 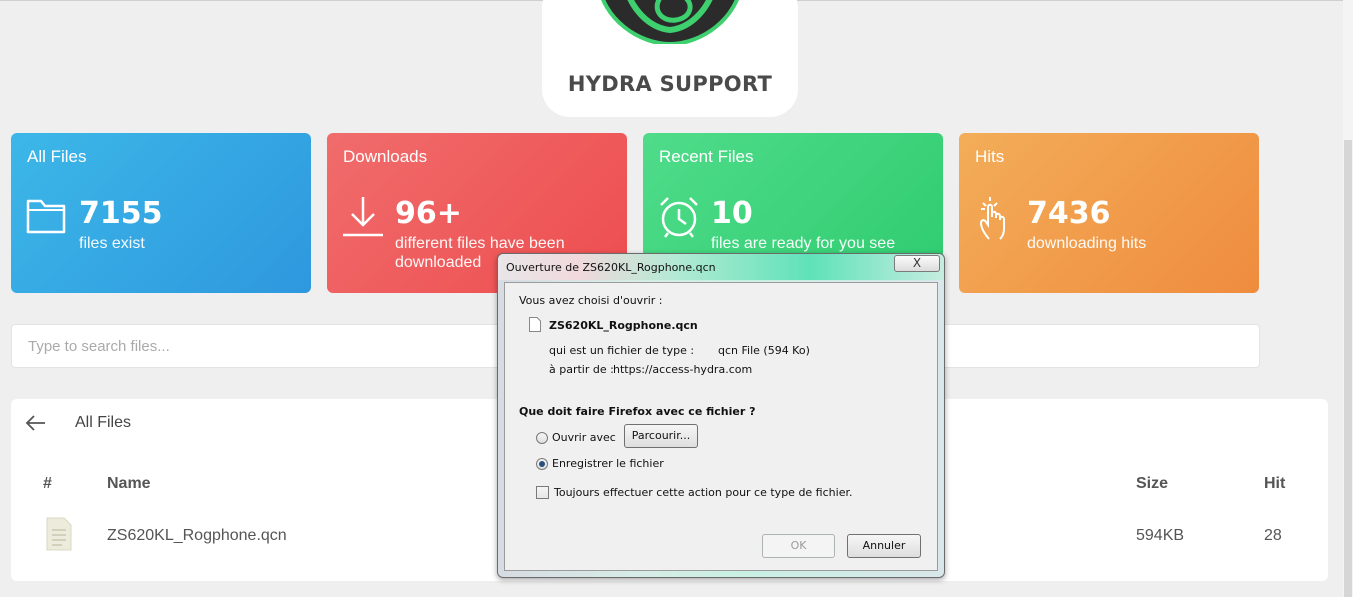 I want to click on logo-text: HYDRA SUPPORT, so click(x=670, y=84).